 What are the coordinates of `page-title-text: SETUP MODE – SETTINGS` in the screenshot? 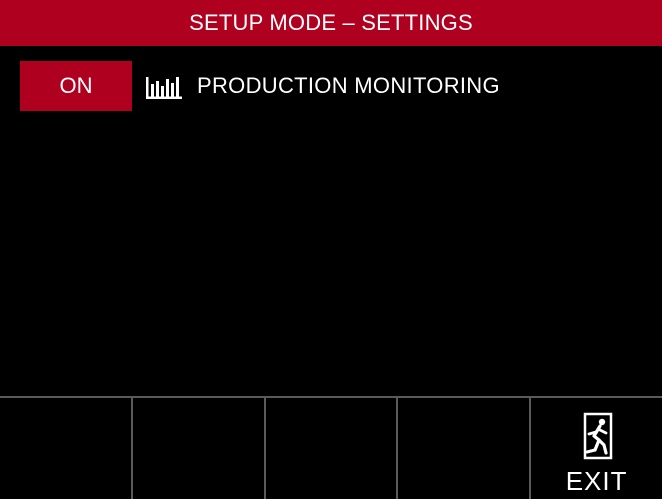 It's located at (331, 22).